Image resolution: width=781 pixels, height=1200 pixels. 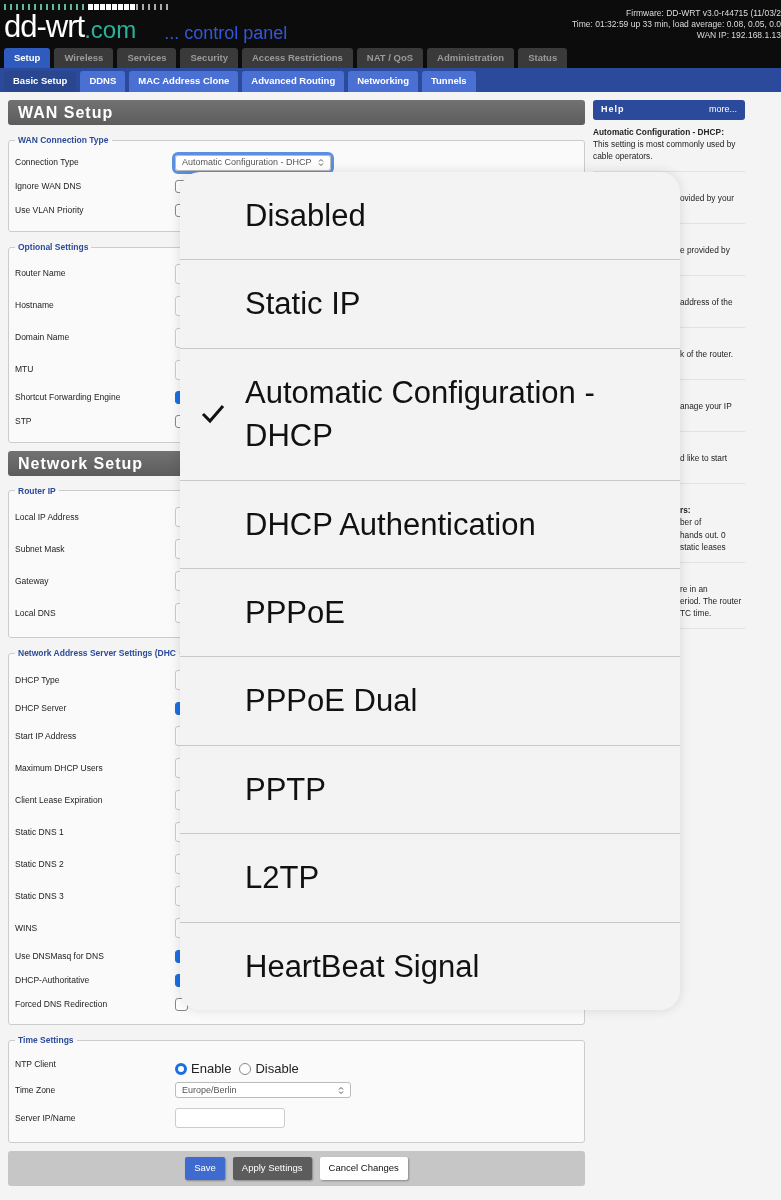 What do you see at coordinates (543, 58) in the screenshot?
I see `nav-tab: Status` at bounding box center [543, 58].